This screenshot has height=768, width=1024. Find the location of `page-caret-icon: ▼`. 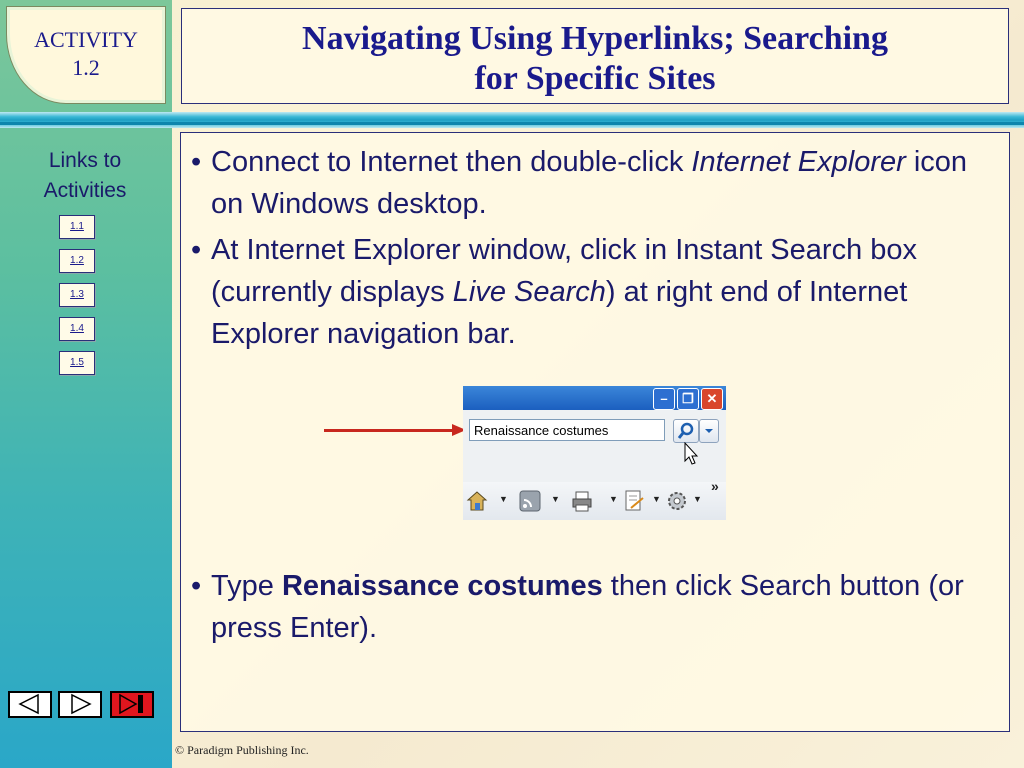

page-caret-icon: ▼ is located at coordinates (656, 499).